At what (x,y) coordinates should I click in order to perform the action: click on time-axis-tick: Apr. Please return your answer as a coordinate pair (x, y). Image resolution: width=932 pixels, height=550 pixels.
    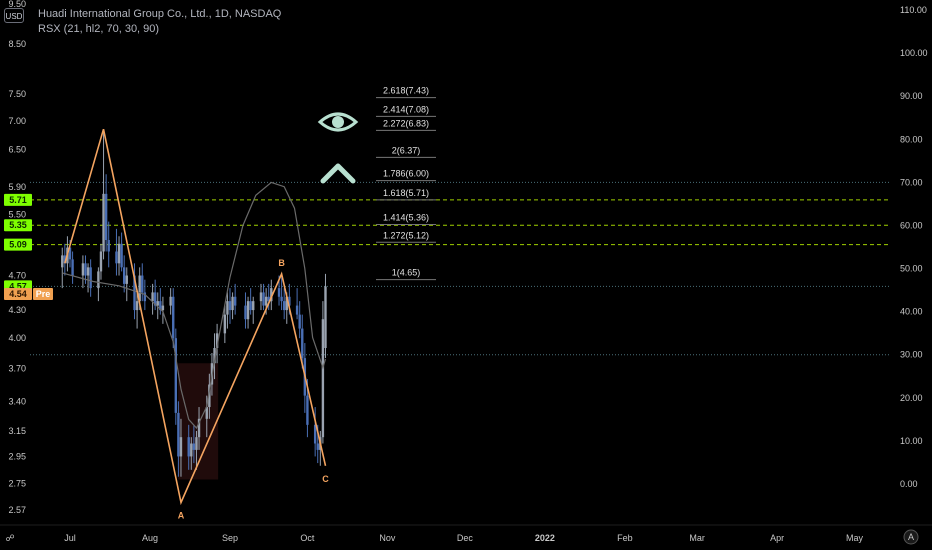
    Looking at the image, I should click on (777, 538).